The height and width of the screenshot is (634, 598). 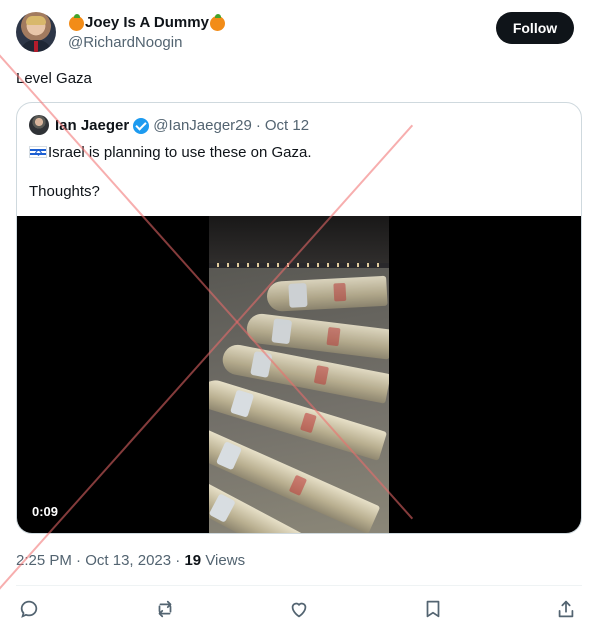 I want to click on repost-icon, so click(x=165, y=609).